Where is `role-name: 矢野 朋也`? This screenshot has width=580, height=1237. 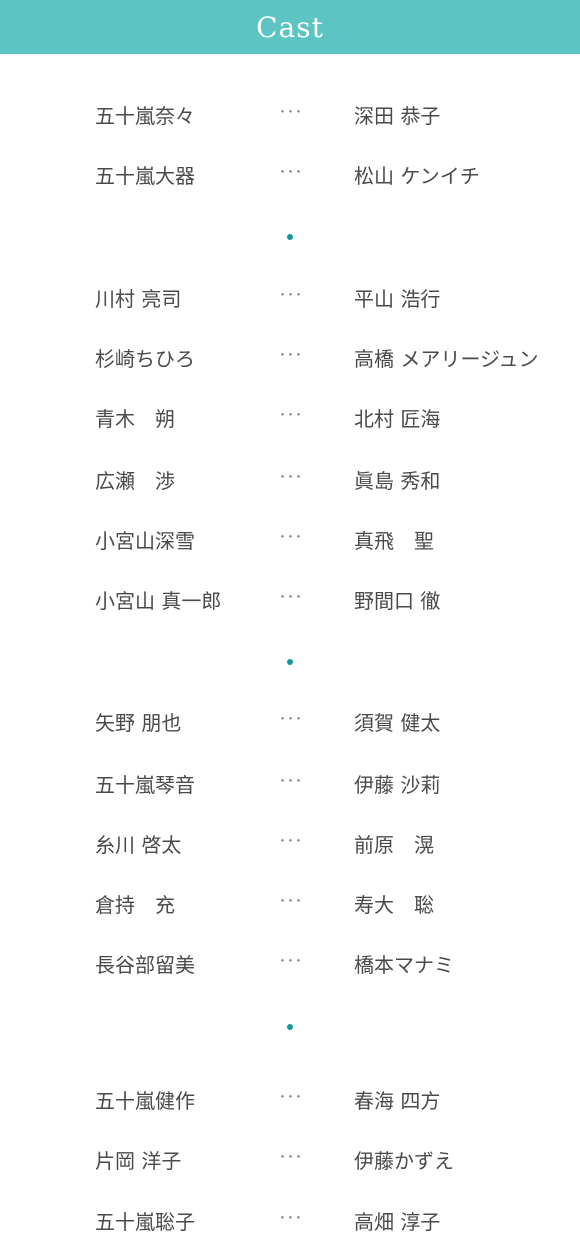 role-name: 矢野 朋也 is located at coordinates (138, 723).